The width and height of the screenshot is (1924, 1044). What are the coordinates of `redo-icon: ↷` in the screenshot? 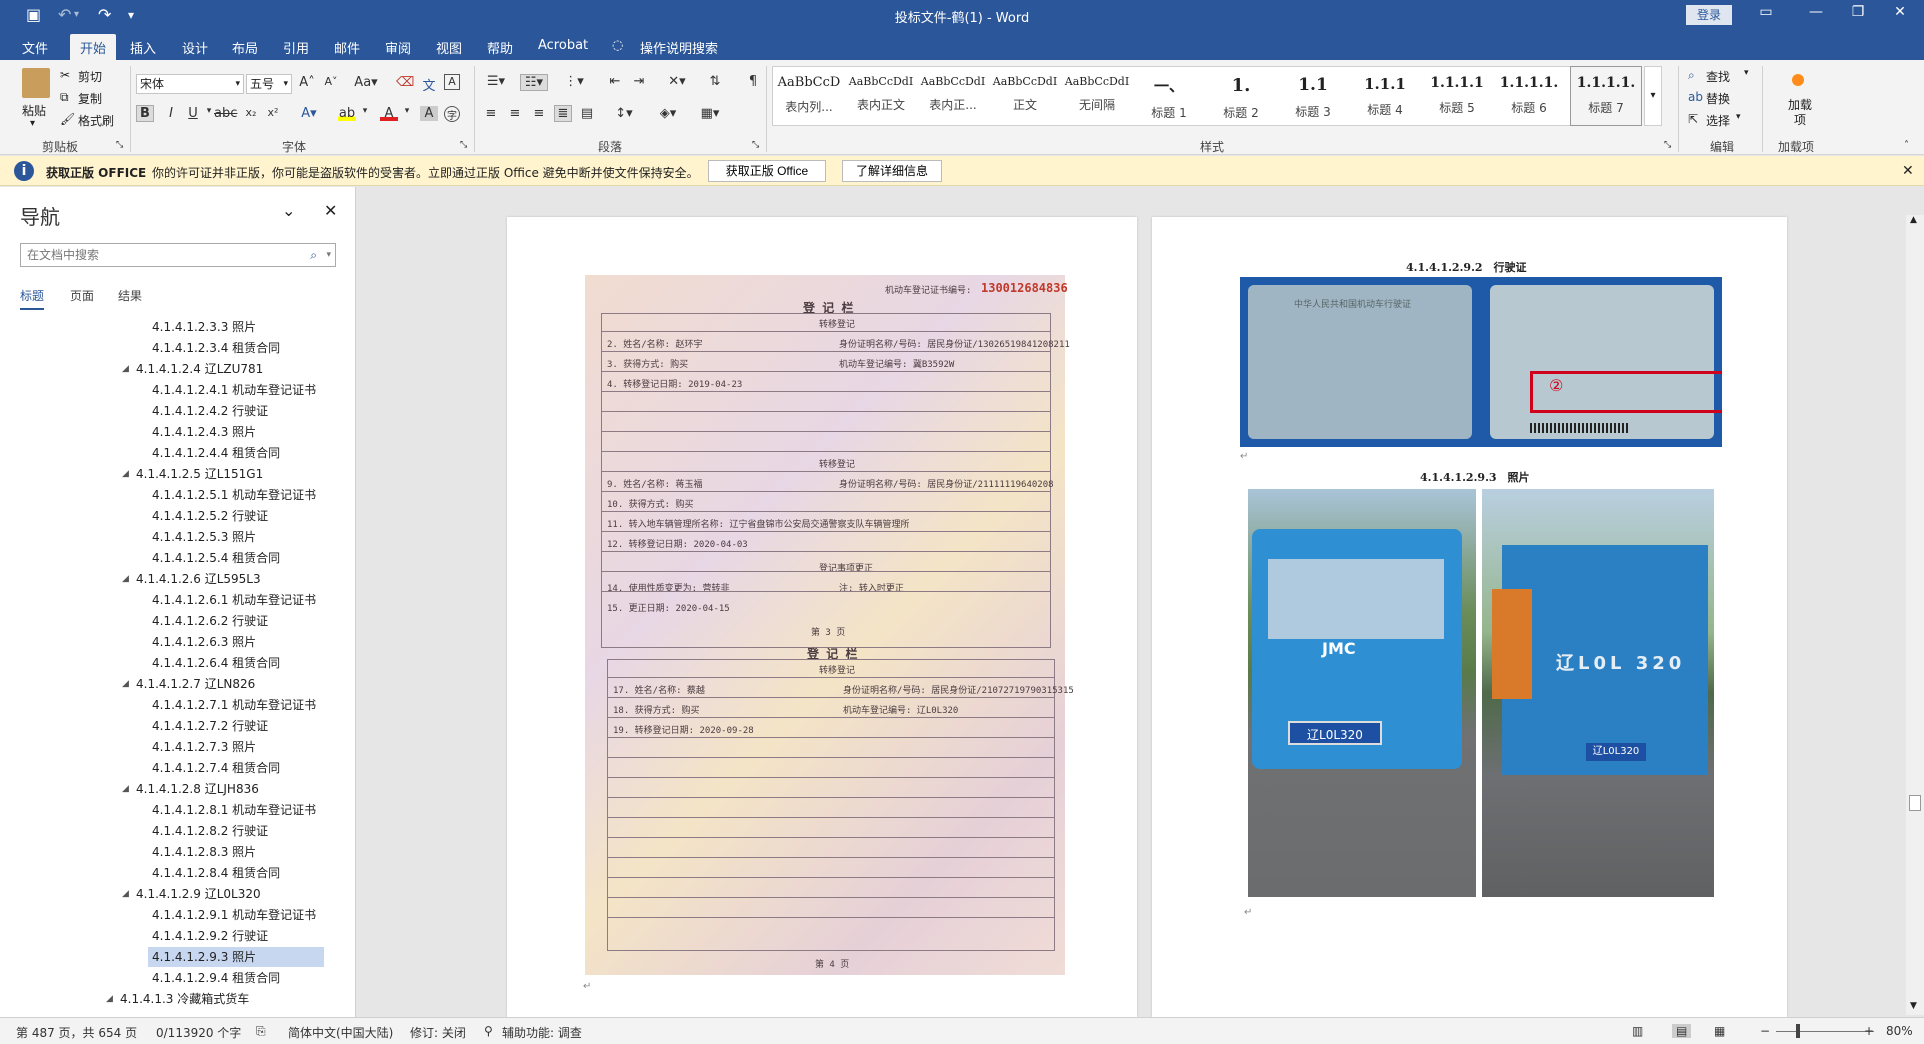 It's located at (104, 14).